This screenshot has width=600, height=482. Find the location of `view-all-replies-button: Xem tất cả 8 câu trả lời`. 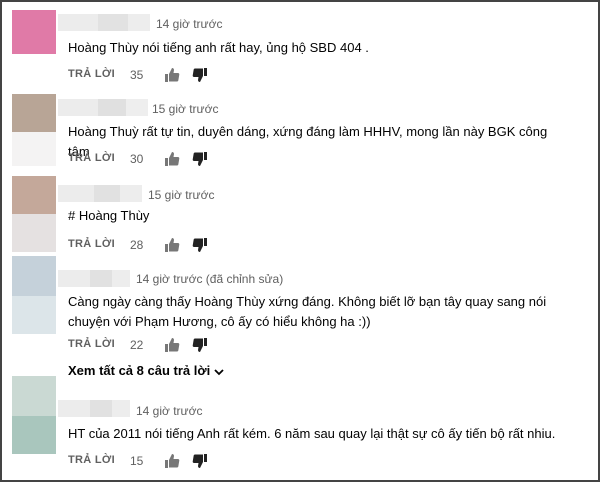

view-all-replies-button: Xem tất cả 8 câu trả lời is located at coordinates (146, 370).